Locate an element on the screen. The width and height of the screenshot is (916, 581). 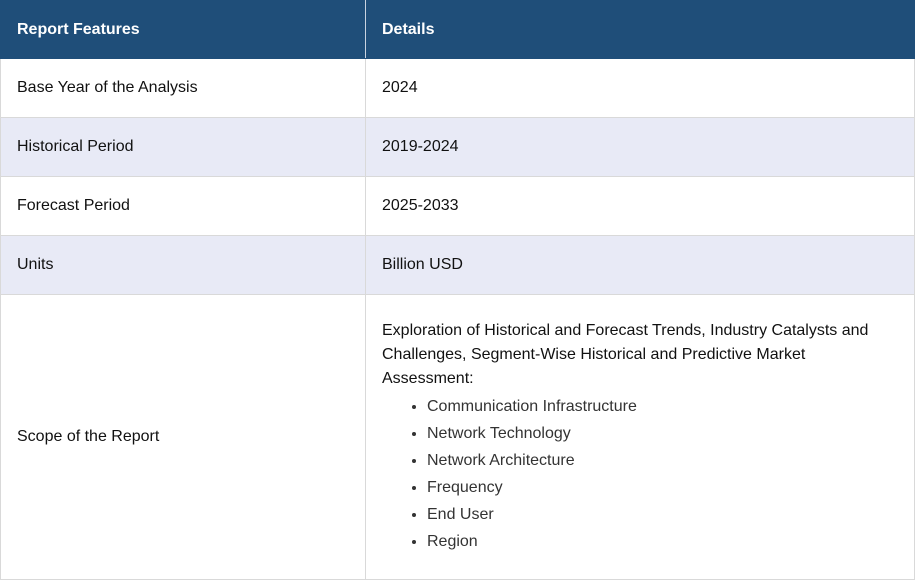
detail-cell: 2019-2024 is located at coordinates (640, 147).